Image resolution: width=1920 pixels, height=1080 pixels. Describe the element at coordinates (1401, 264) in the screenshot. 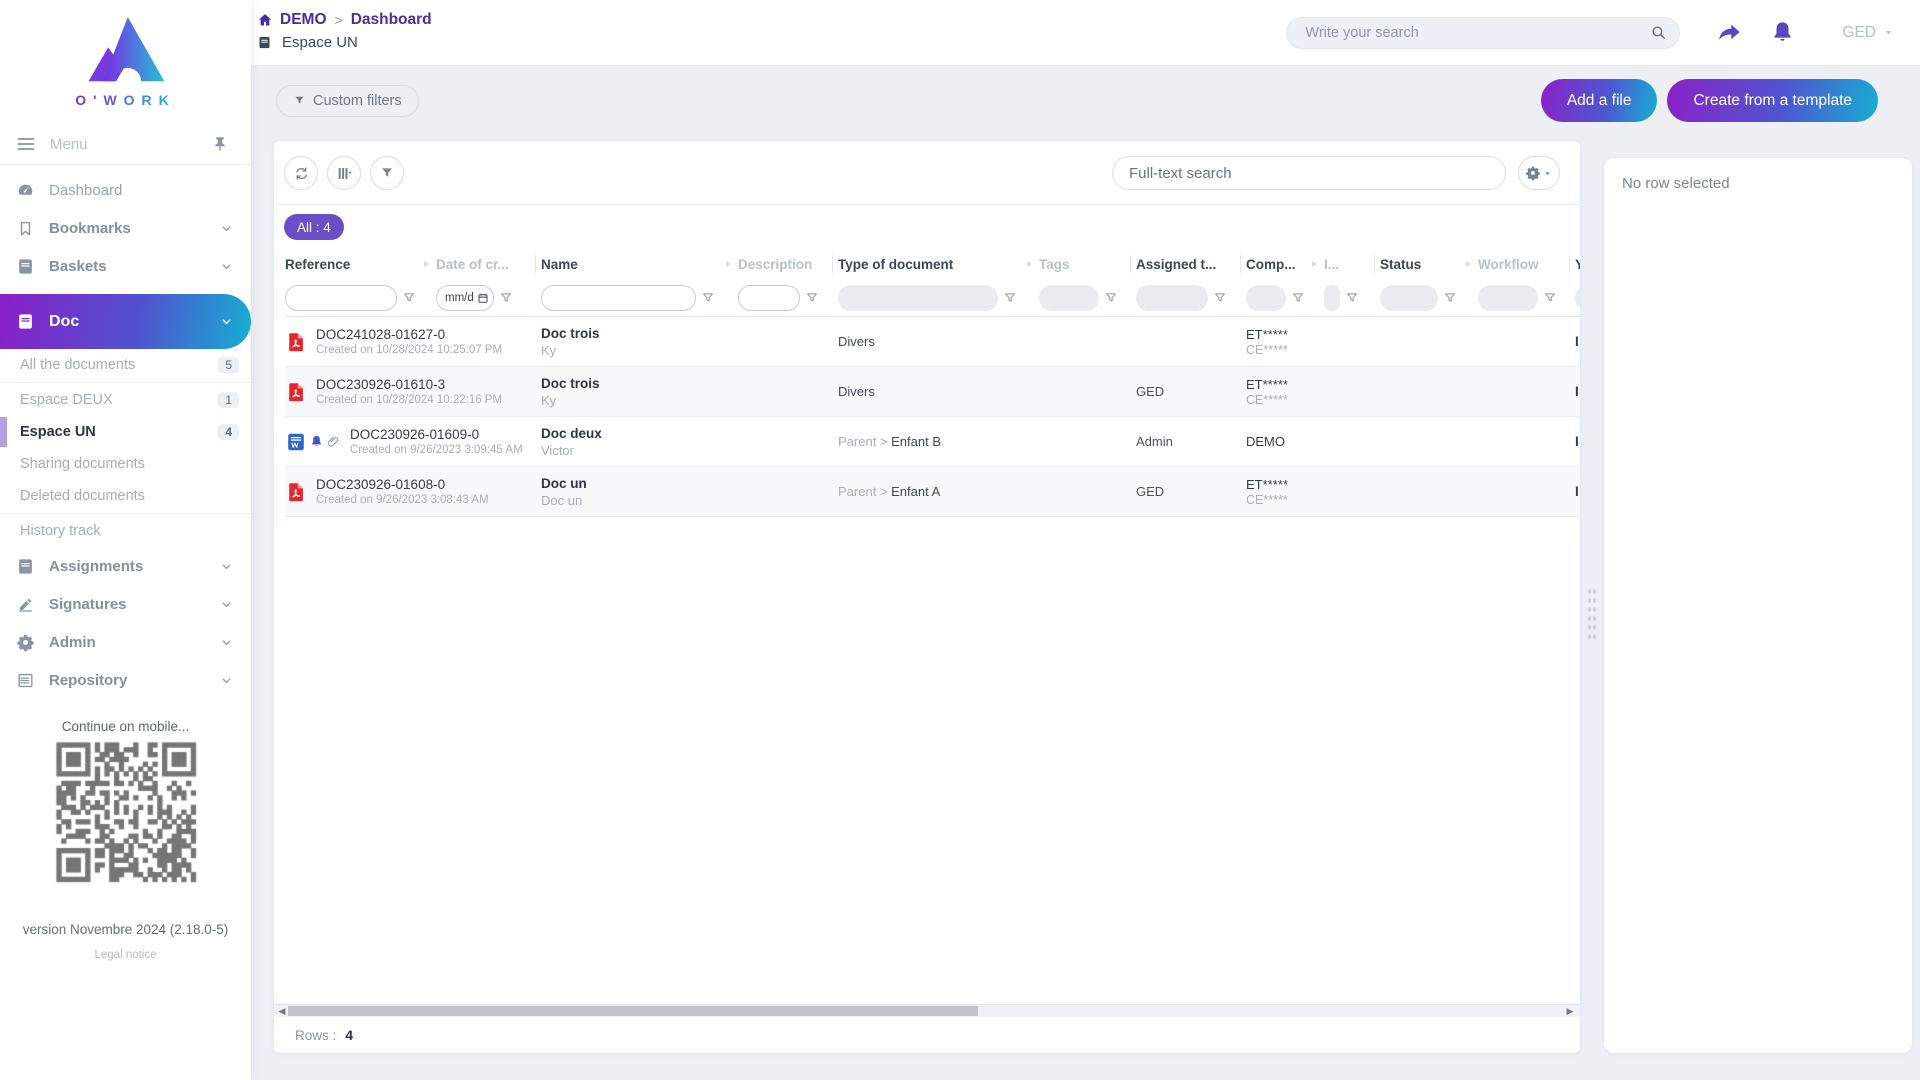

I see `column-header-label: Status` at that location.